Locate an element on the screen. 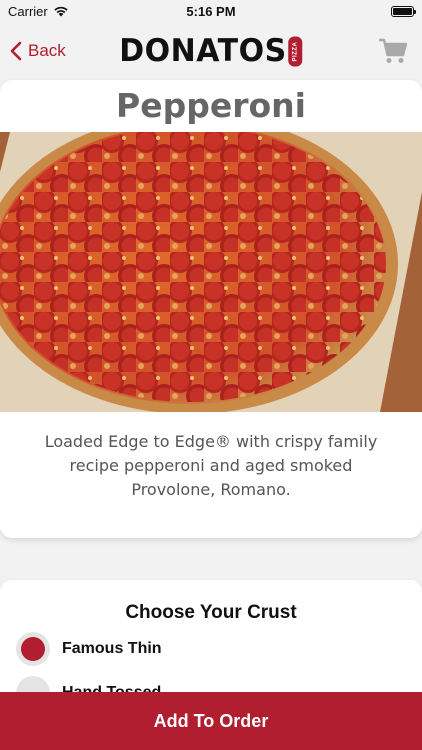 This screenshot has height=750, width=422. logo-badge: PIZZA is located at coordinates (295, 51).